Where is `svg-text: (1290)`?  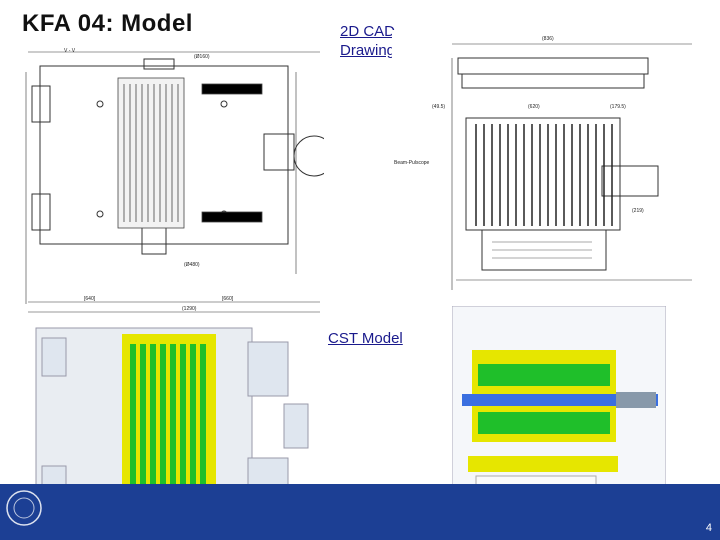
svg-text: (1290) is located at coordinates (189, 309).